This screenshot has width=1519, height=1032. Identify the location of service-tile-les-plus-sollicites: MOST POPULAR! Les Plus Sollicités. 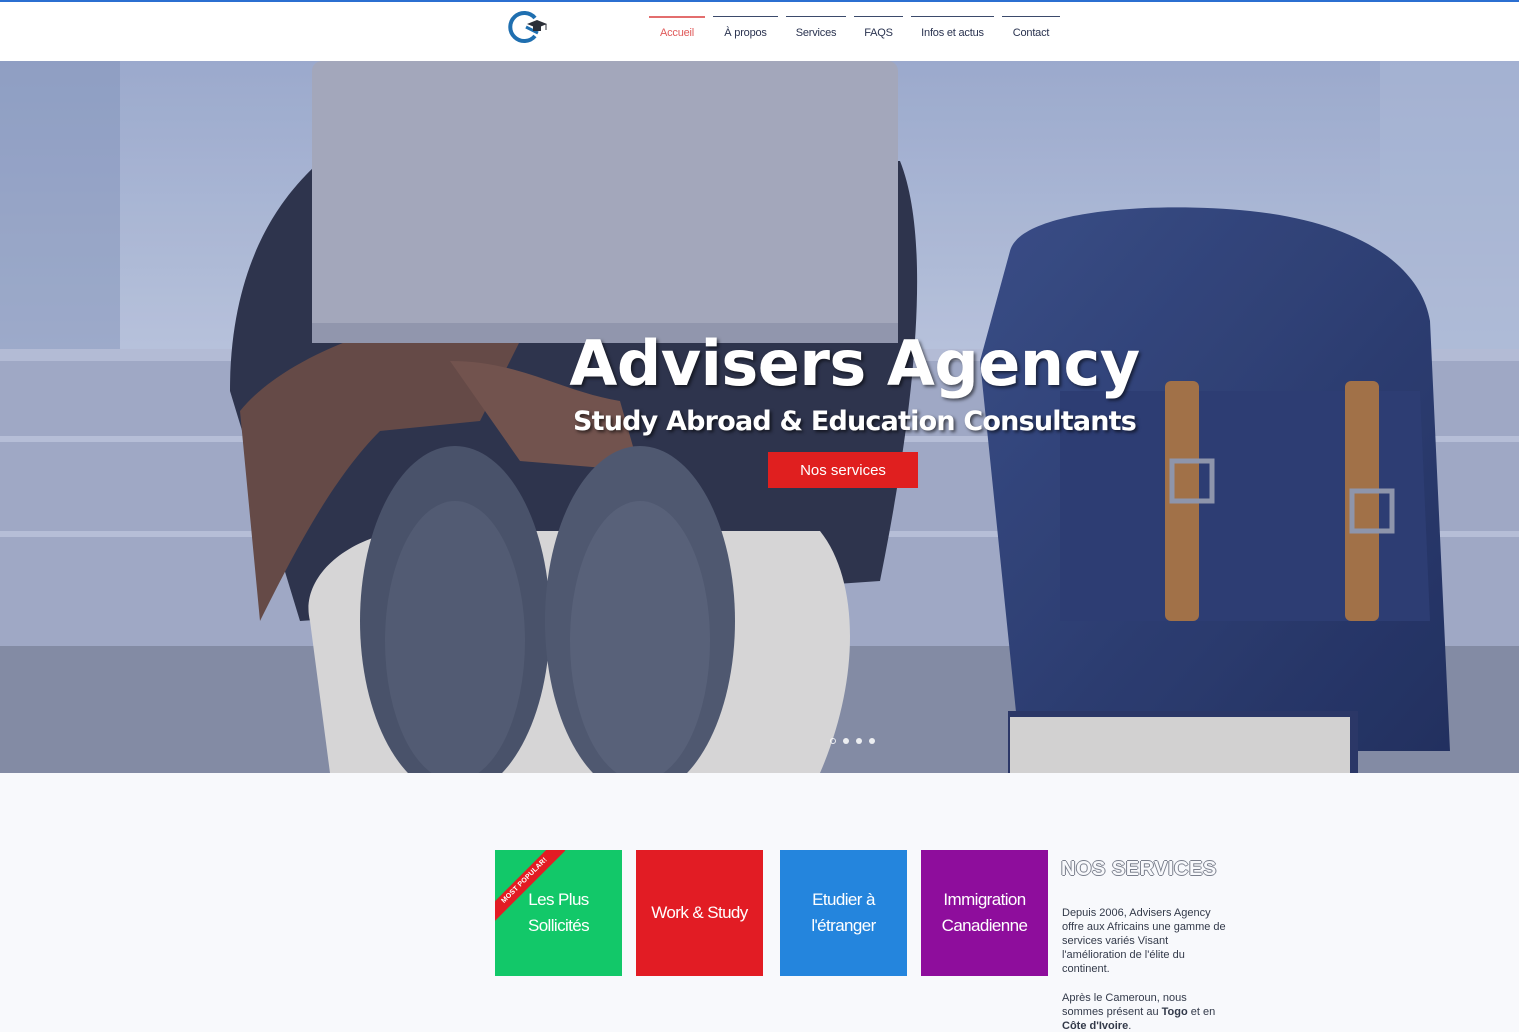
(558, 913).